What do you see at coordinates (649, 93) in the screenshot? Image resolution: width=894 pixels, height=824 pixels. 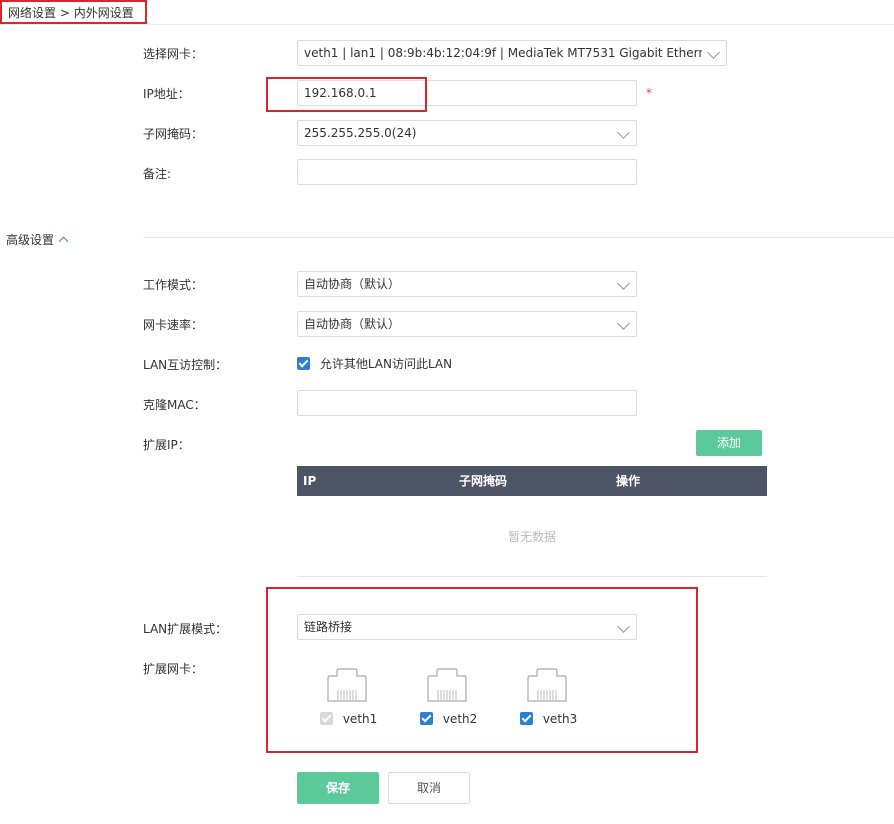 I see `required-marker: *` at bounding box center [649, 93].